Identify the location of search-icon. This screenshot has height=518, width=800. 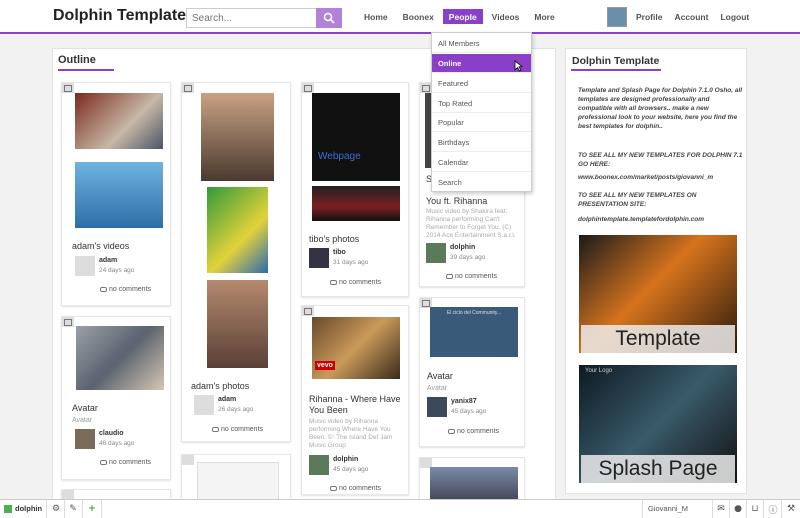
(329, 18).